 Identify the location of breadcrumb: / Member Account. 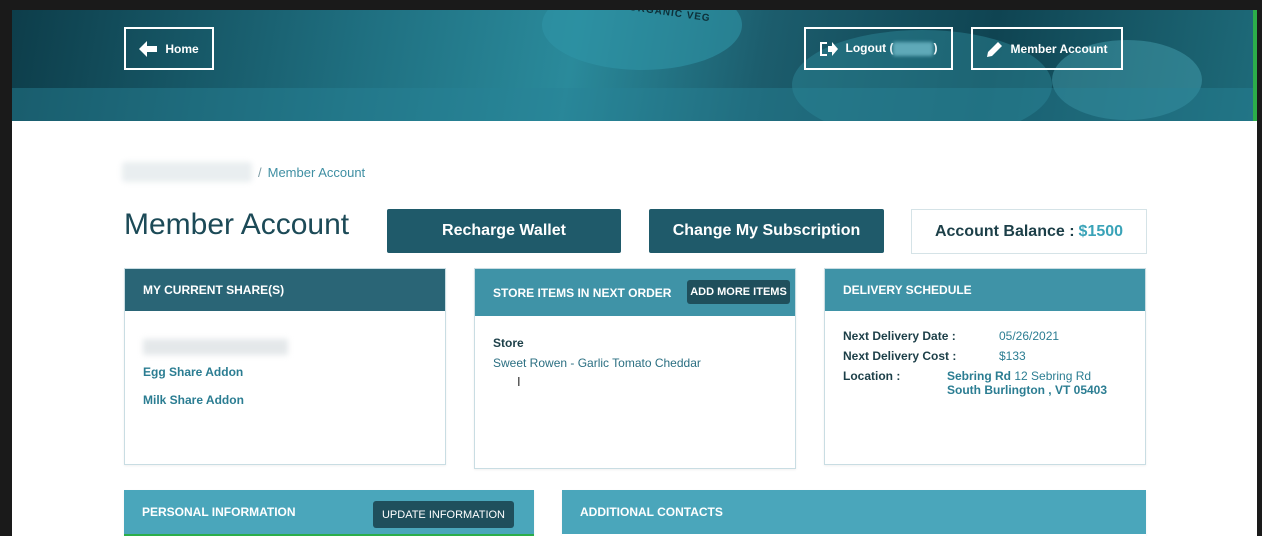
(243, 172).